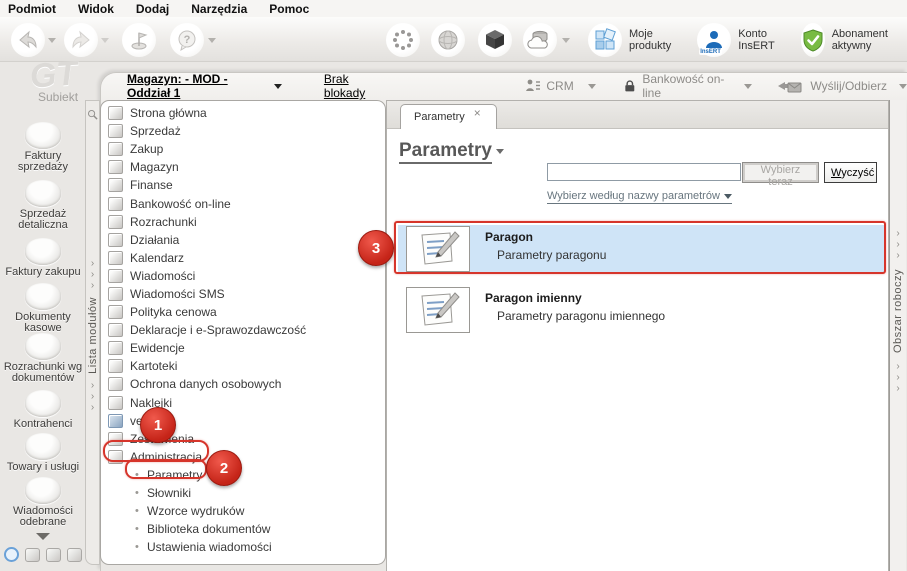 This screenshot has width=907, height=571. I want to click on filter-by-name-link: Wybierz według nazwy parametrów, so click(639, 197).